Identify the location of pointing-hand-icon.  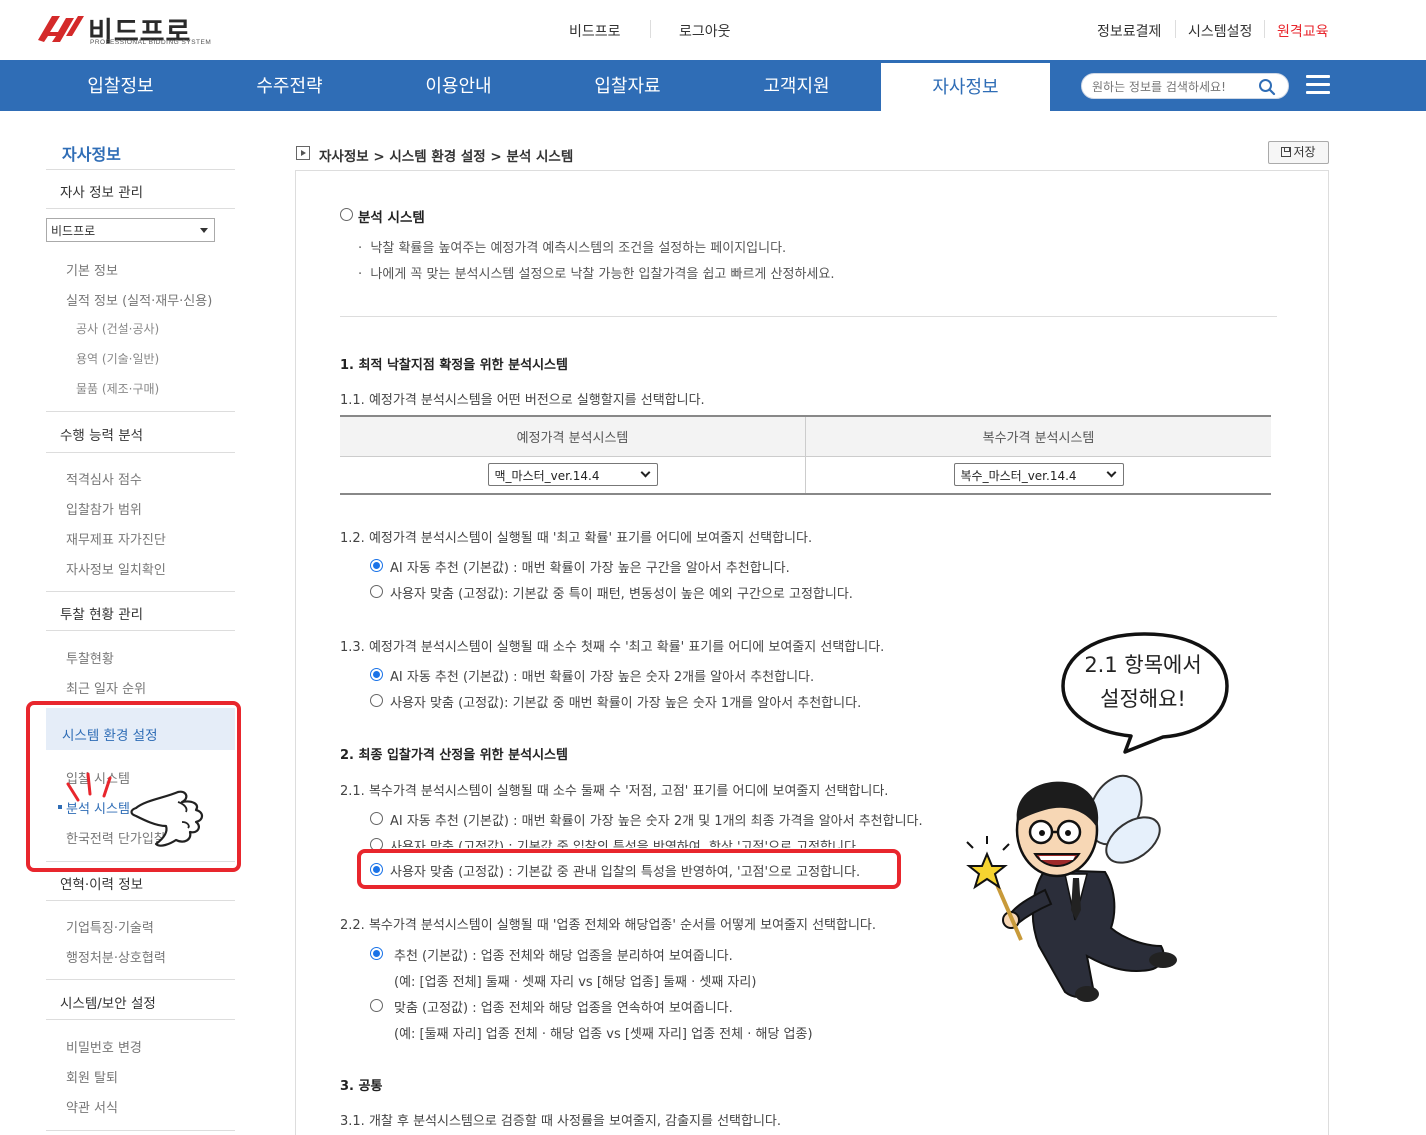
(135, 809).